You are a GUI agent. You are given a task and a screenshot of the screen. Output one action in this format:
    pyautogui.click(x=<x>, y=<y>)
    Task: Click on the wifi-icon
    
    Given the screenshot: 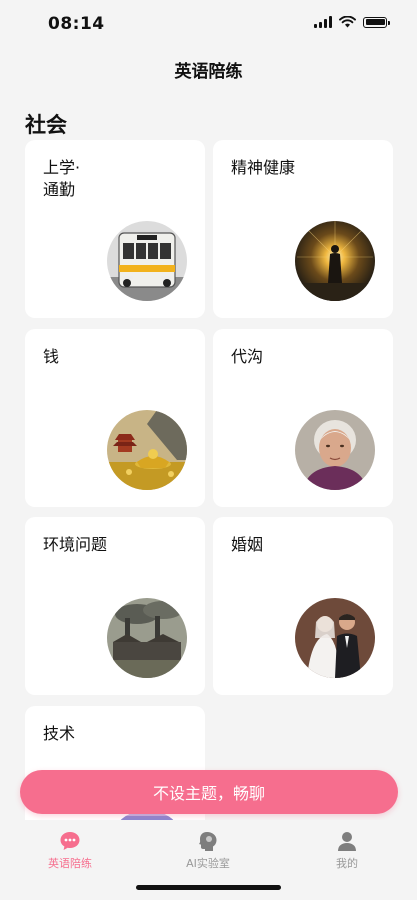 What is the action you would take?
    pyautogui.click(x=347, y=22)
    